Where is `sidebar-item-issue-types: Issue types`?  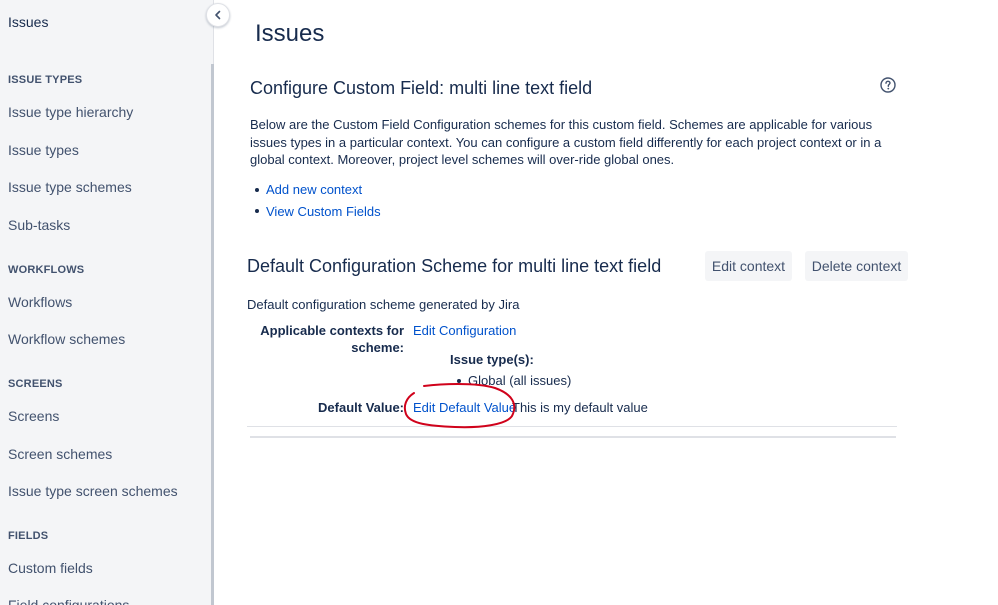
sidebar-item-issue-types: Issue types is located at coordinates (43, 150).